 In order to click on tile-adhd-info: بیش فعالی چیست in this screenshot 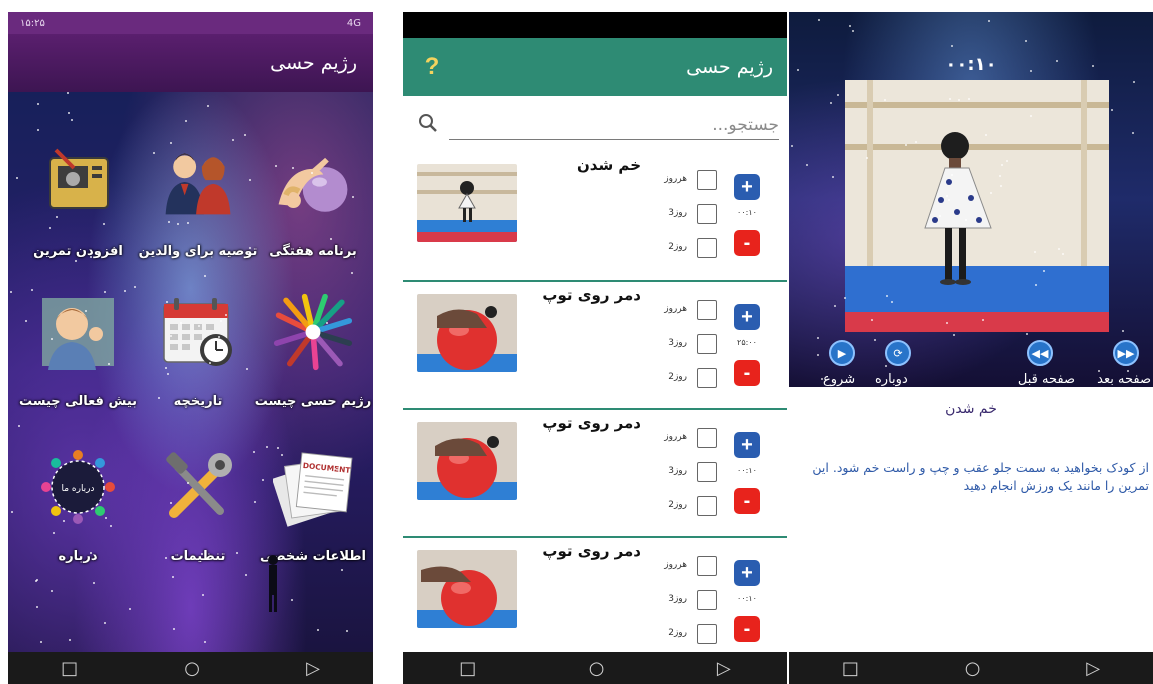, I will do `click(78, 367)`.